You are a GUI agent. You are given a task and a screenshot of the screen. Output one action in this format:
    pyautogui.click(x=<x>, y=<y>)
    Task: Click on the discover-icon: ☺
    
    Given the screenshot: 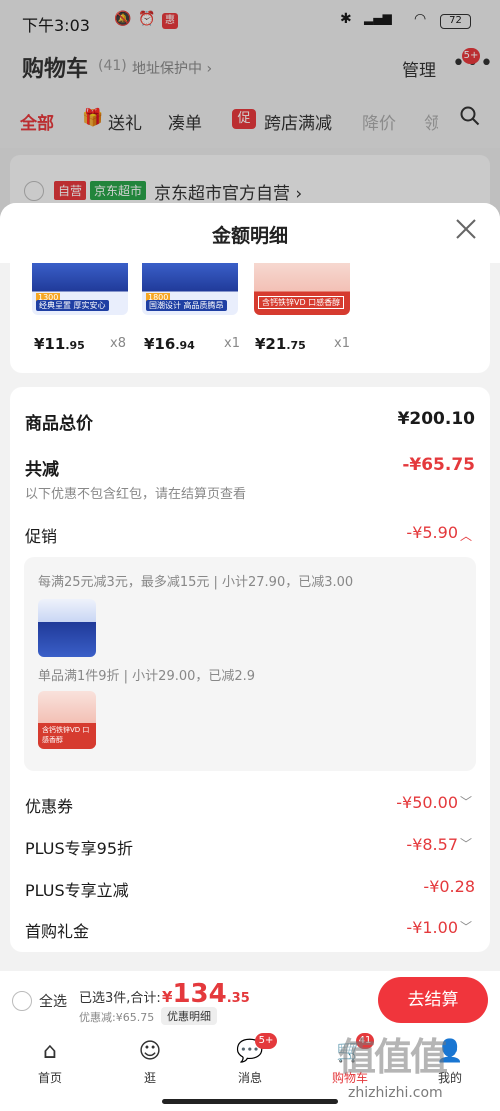 What is the action you would take?
    pyautogui.click(x=150, y=1051)
    